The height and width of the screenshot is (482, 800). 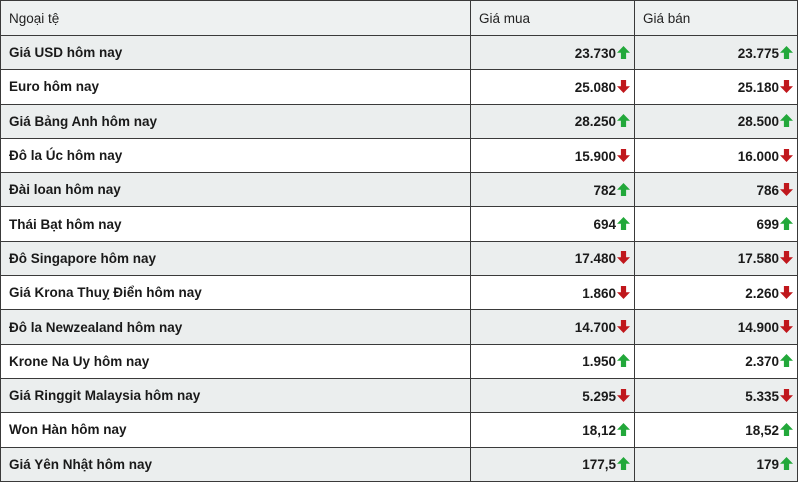 I want to click on buy-price-cell: 25.080, so click(x=552, y=87).